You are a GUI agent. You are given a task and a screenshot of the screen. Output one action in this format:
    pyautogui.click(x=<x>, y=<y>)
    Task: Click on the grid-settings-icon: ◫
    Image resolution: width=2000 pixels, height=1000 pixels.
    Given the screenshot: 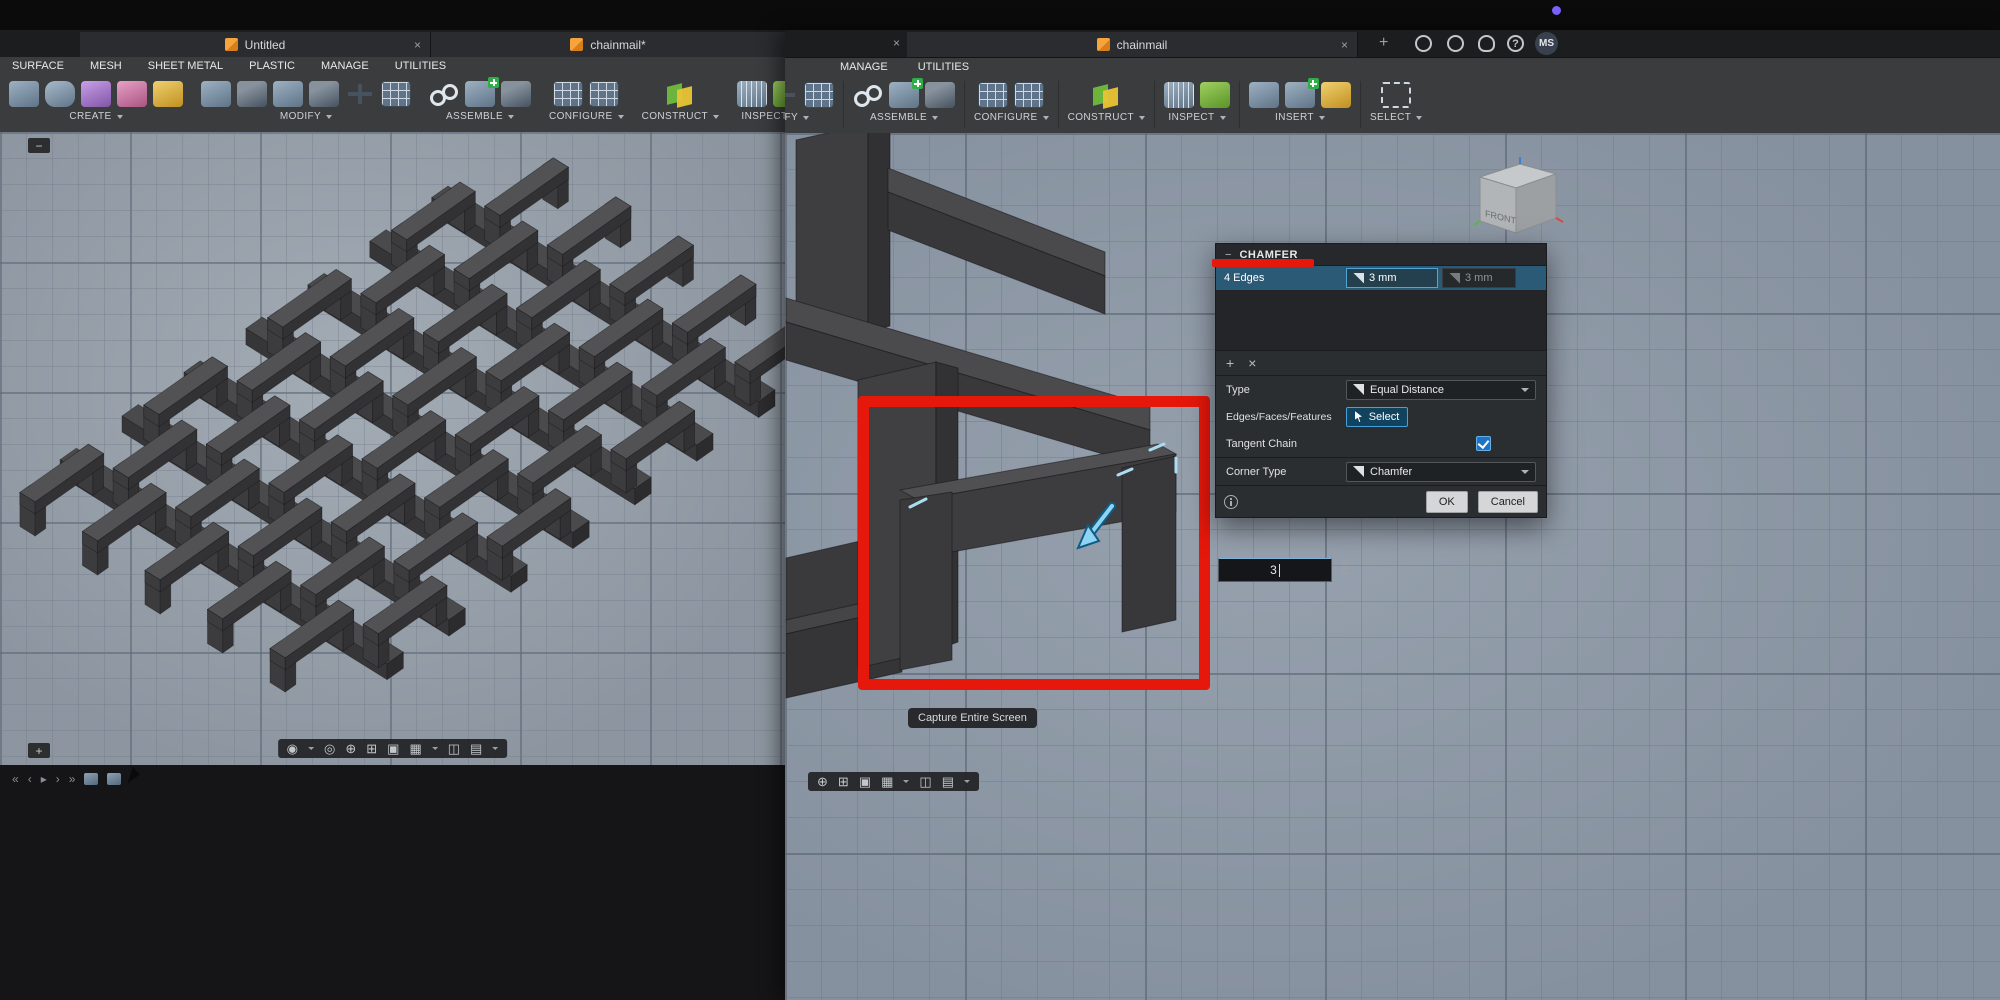 What is the action you would take?
    pyautogui.click(x=454, y=748)
    